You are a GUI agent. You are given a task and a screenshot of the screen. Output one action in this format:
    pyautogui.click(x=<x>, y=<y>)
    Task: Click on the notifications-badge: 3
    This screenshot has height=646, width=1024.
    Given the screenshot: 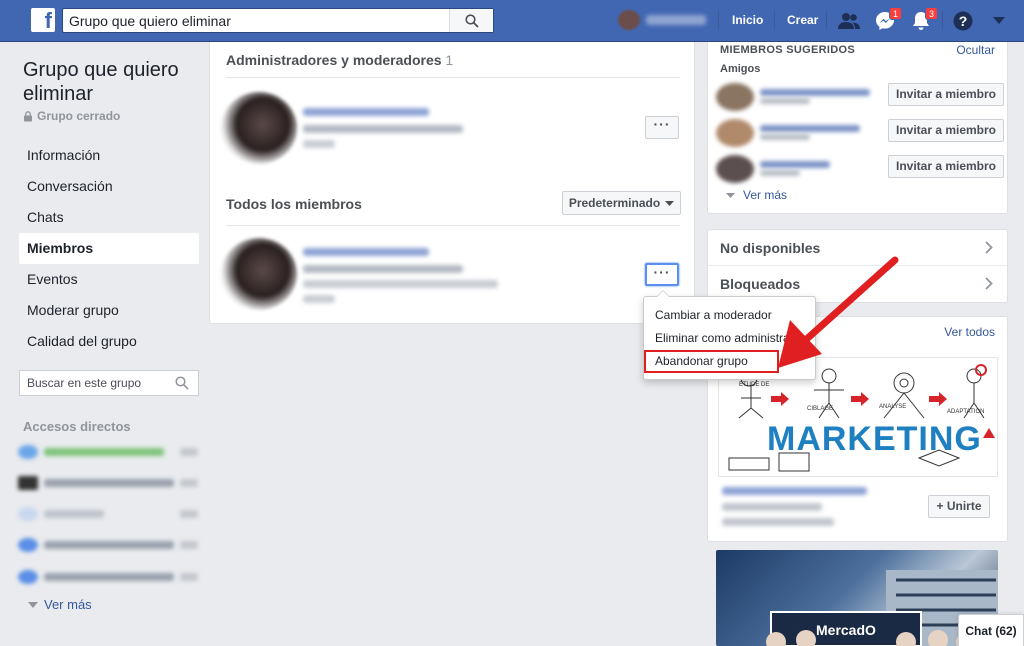 What is the action you would take?
    pyautogui.click(x=931, y=13)
    